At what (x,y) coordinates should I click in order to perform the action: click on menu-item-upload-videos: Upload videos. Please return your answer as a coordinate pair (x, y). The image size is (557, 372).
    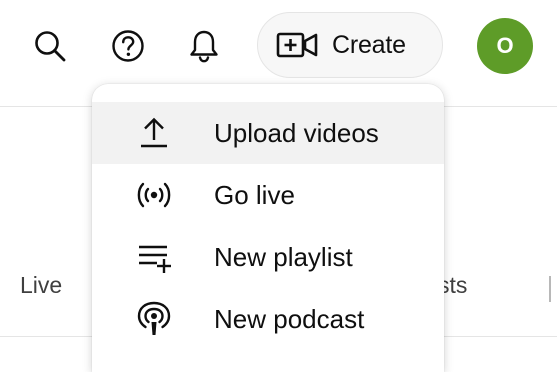
    Looking at the image, I should click on (268, 133).